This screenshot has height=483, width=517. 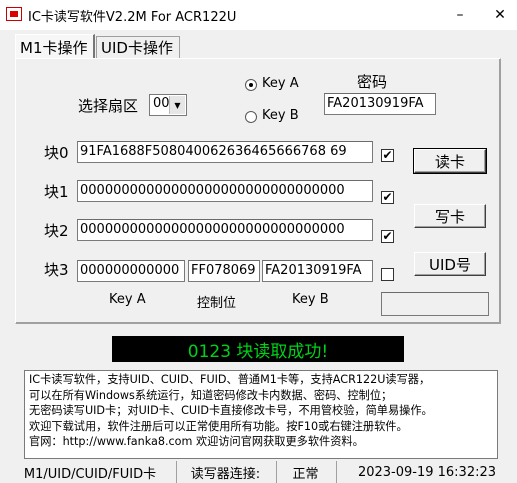 I want to click on app-icon, so click(x=14, y=14).